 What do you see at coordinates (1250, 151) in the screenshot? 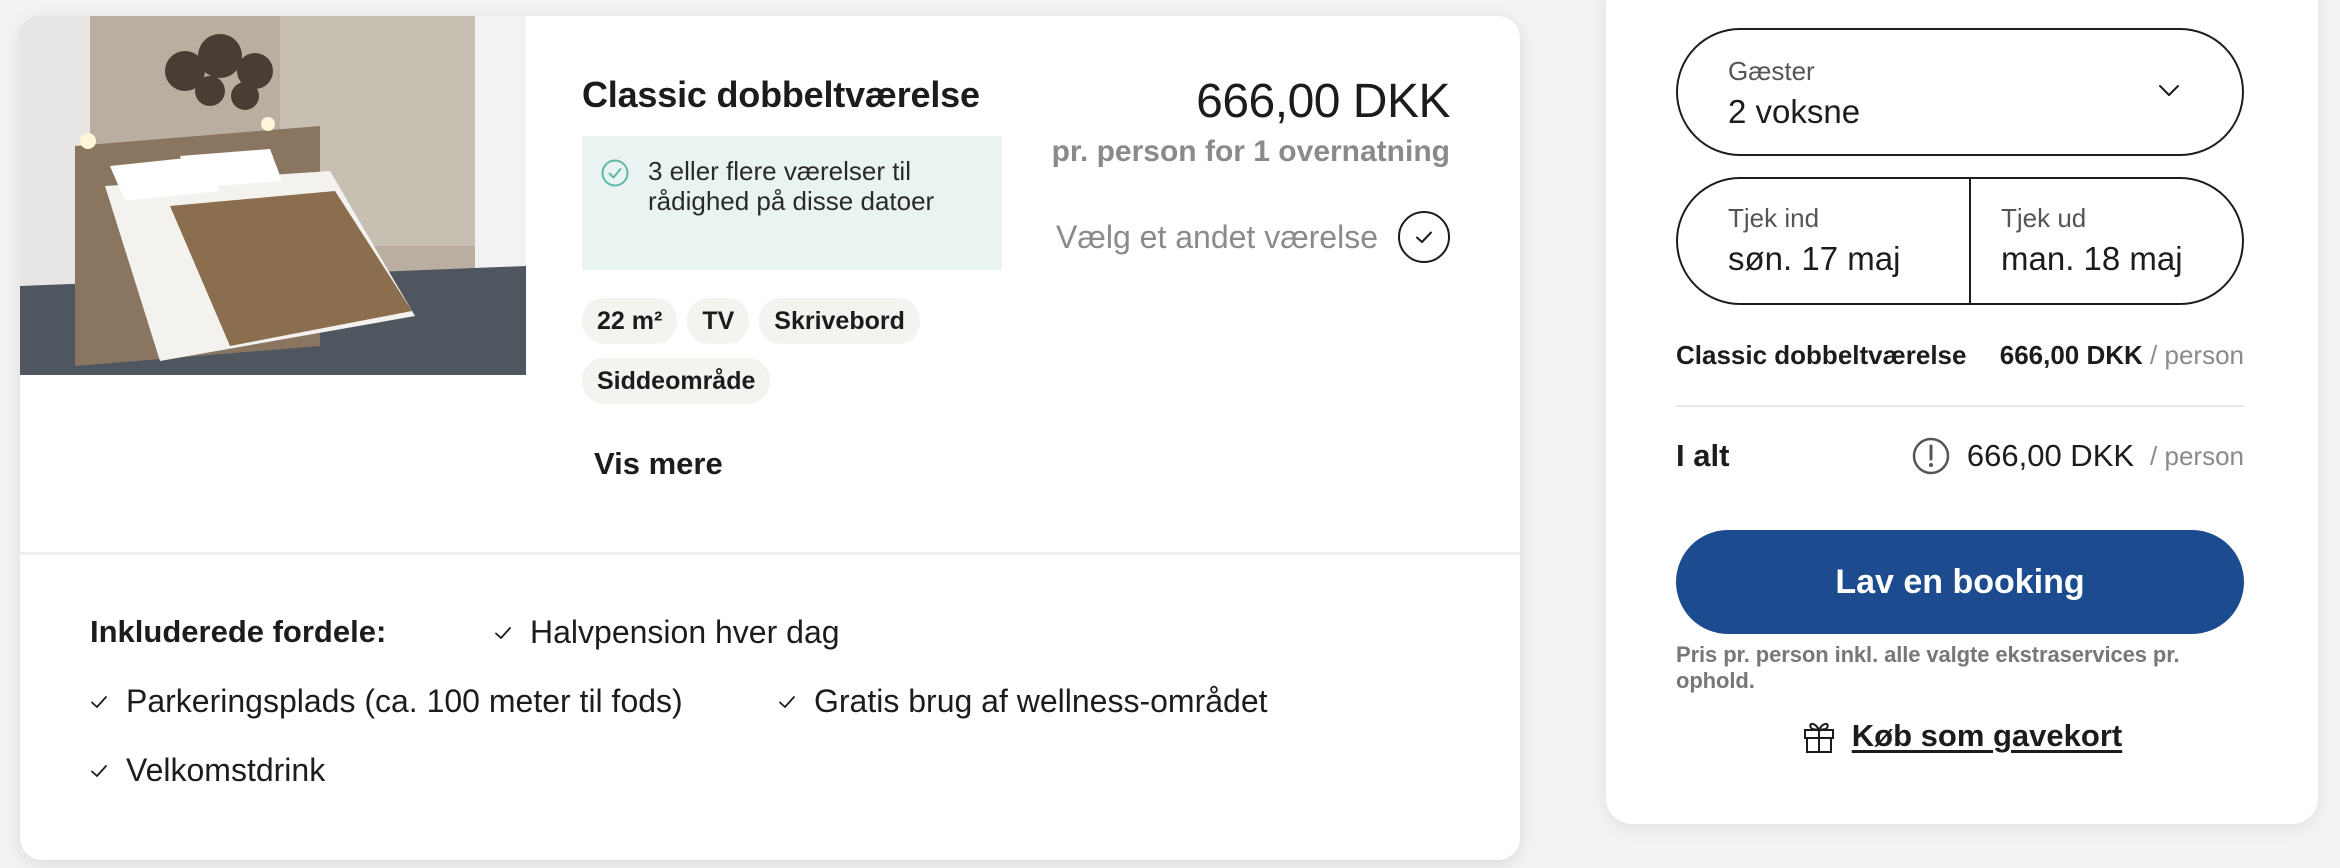
I see `price-subtitle: pr. person for 1 overnatning` at bounding box center [1250, 151].